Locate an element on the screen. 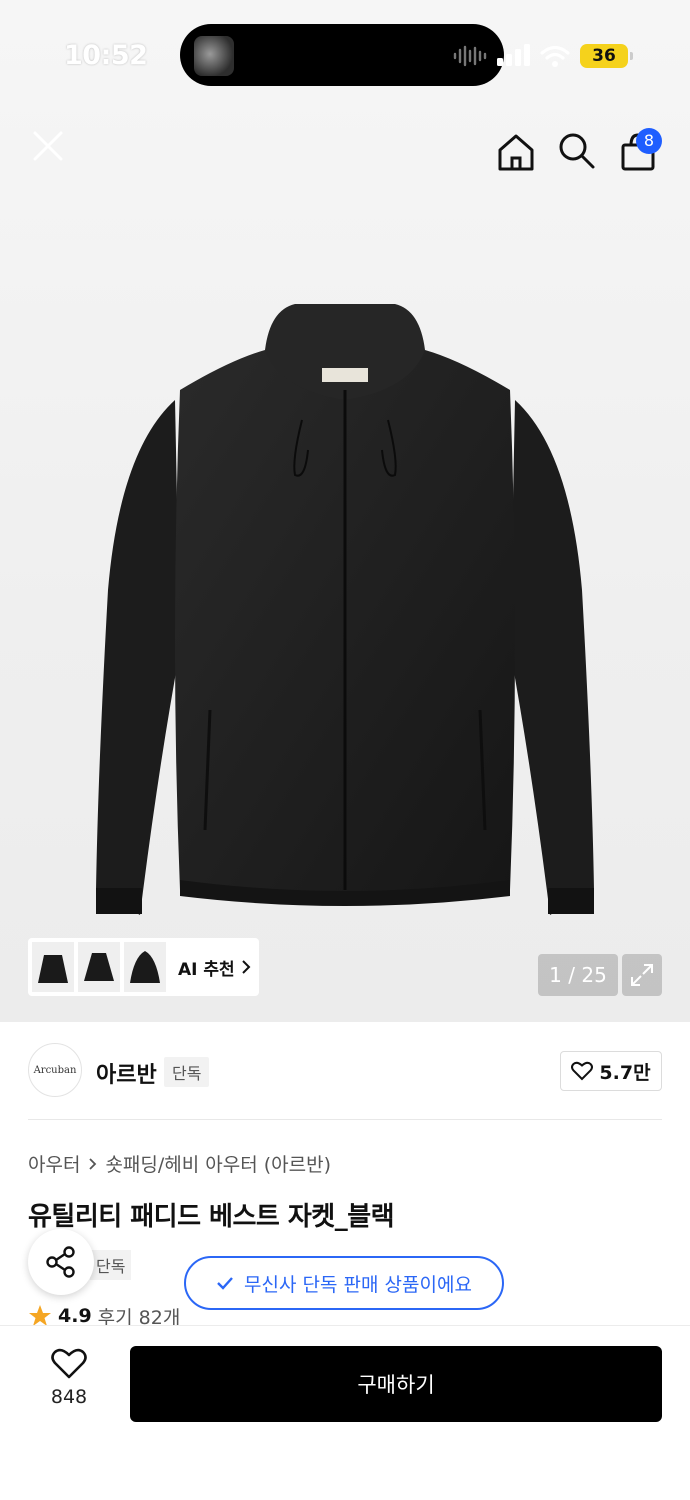 This screenshot has height=1500, width=690. wishlist-count: 848 is located at coordinates (69, 1397).